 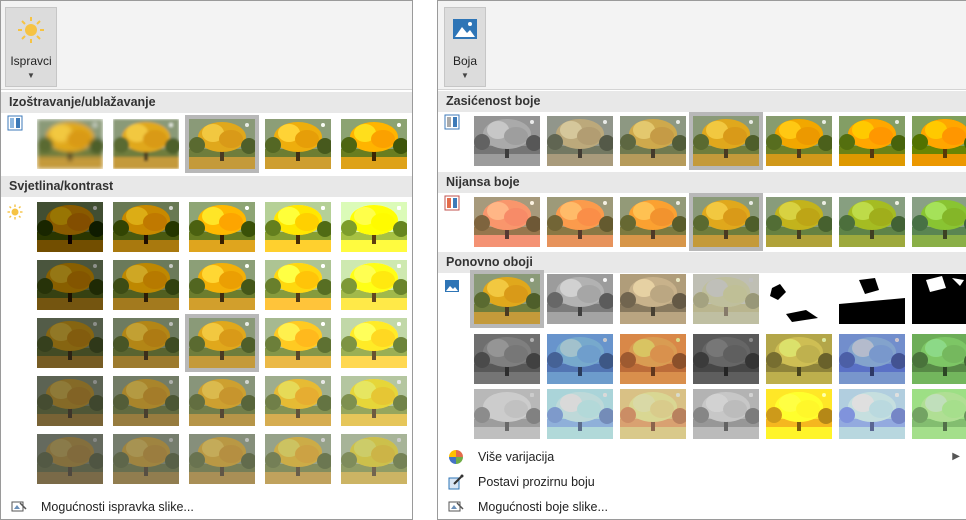 What do you see at coordinates (452, 286) in the screenshot?
I see `recolor-icon` at bounding box center [452, 286].